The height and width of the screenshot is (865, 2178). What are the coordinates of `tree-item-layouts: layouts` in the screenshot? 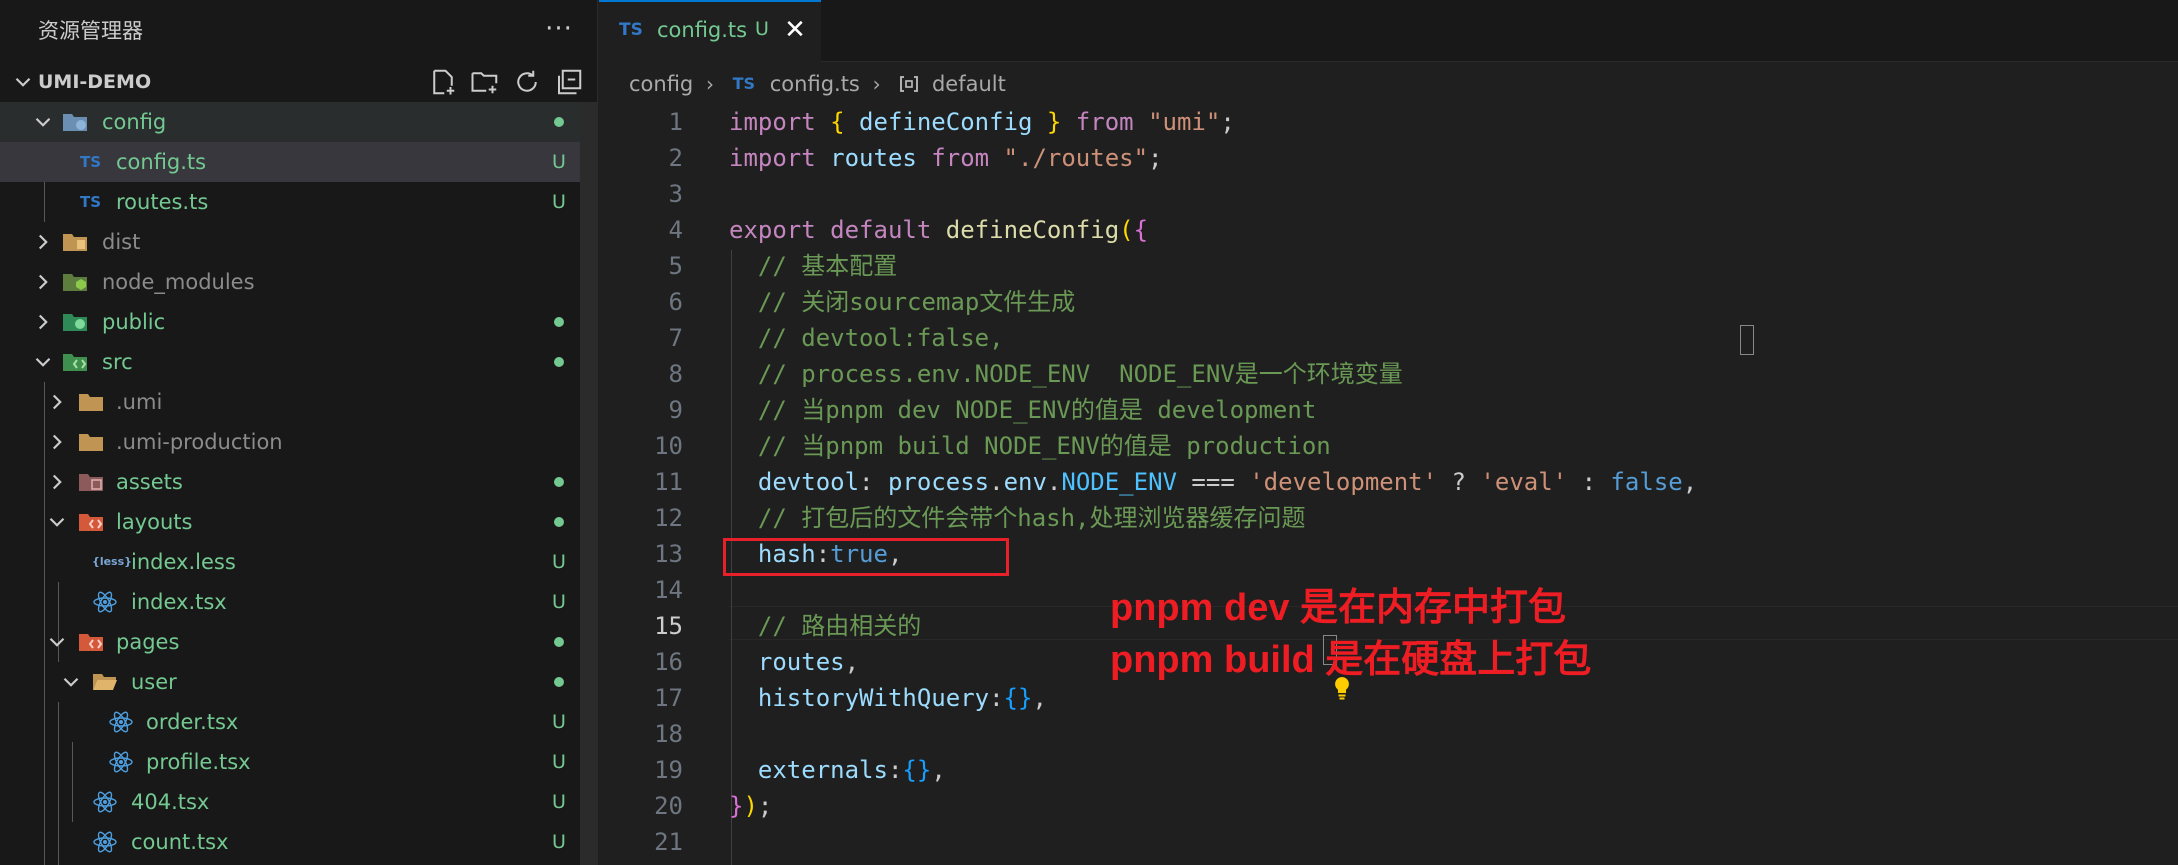 It's located at (290, 522).